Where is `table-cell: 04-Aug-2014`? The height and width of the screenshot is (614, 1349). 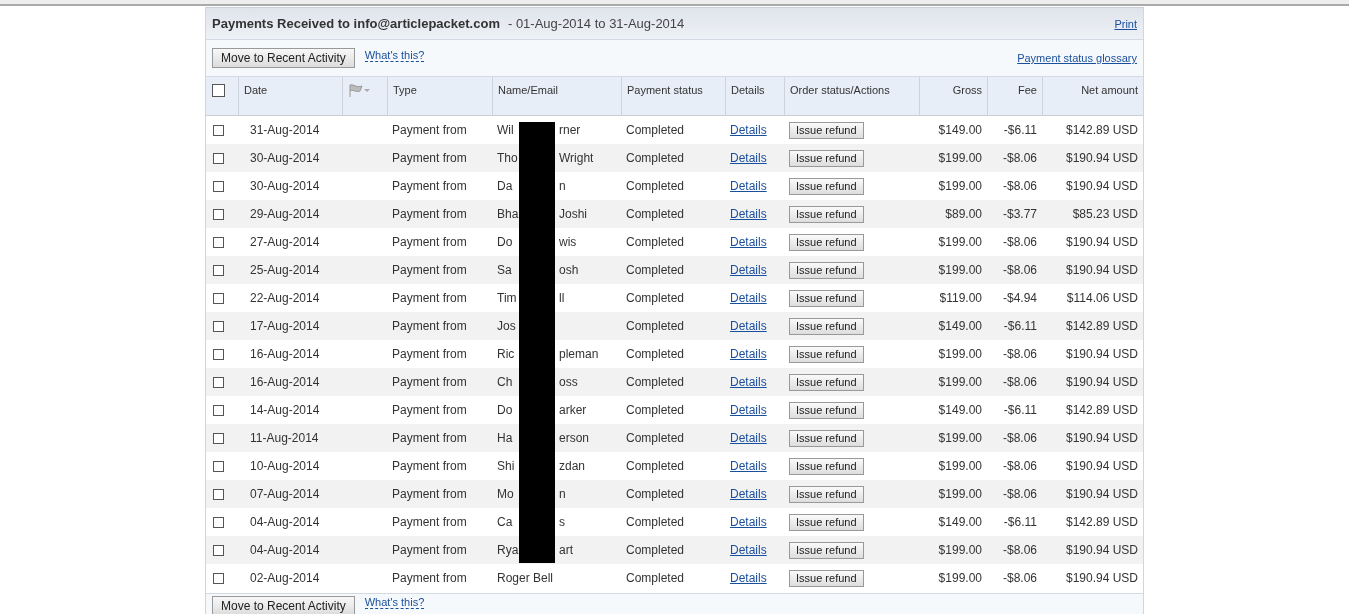 table-cell: 04-Aug-2014 is located at coordinates (285, 522).